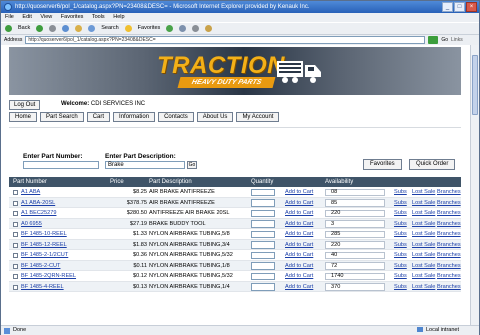 This screenshot has width=480, height=335. What do you see at coordinates (53, 28) in the screenshot?
I see `stop-icon` at bounding box center [53, 28].